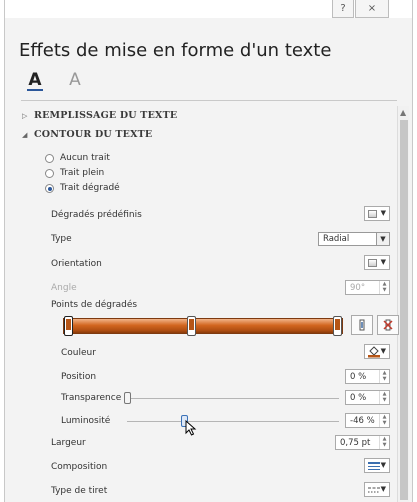 The height and width of the screenshot is (502, 417). Describe the element at coordinates (25, 134) in the screenshot. I see `collapse-triangle-icon: ◢` at that location.